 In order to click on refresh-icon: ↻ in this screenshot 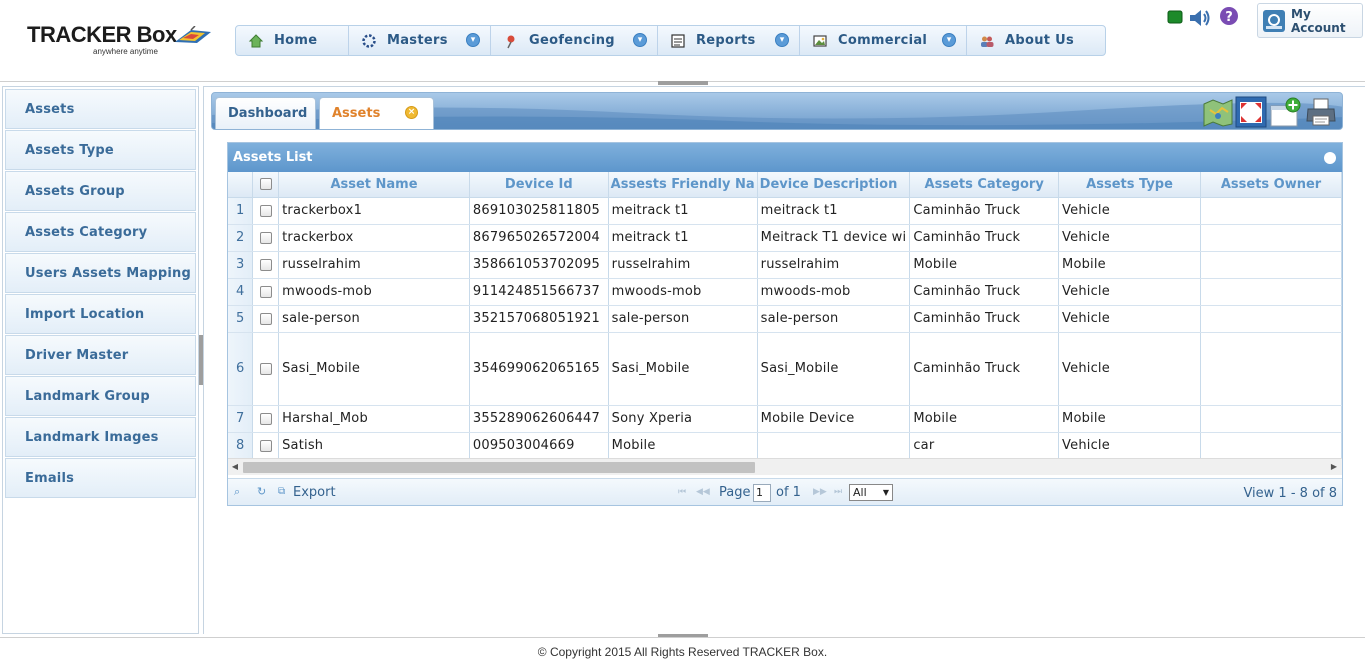, I will do `click(263, 492)`.